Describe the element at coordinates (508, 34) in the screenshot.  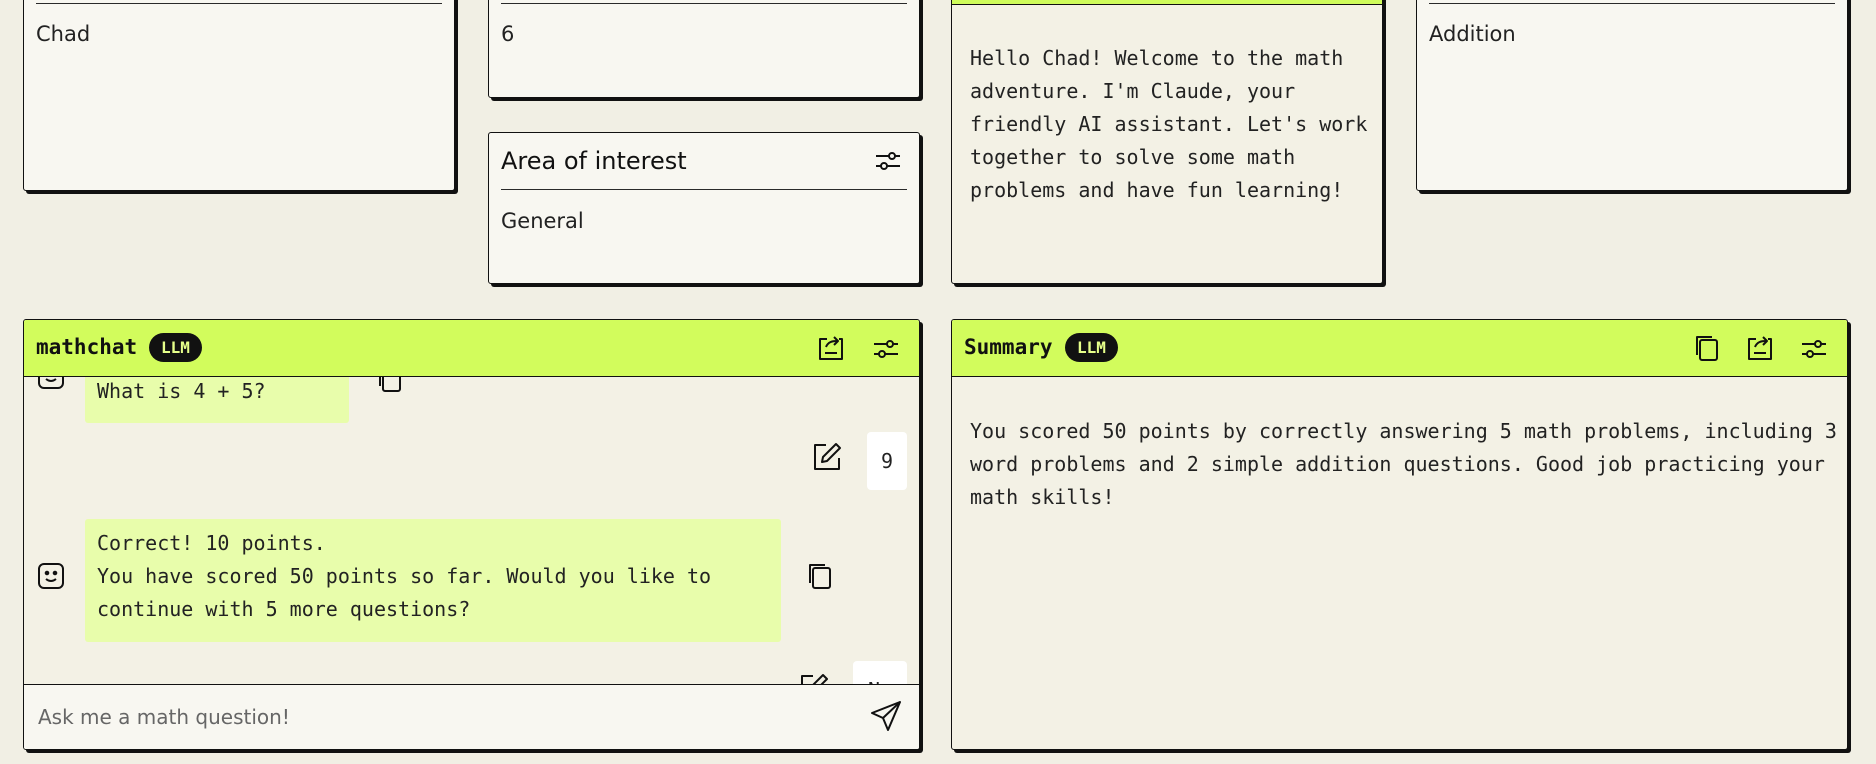
I see `age-value: 6` at that location.